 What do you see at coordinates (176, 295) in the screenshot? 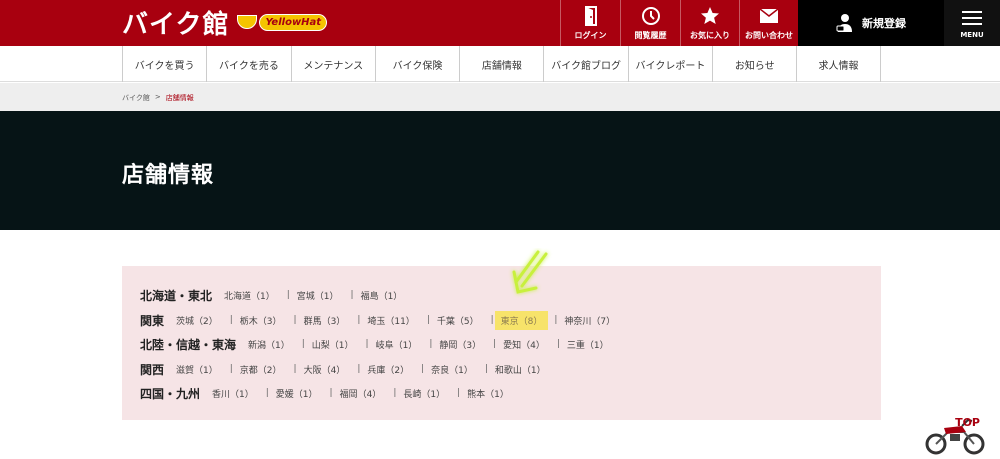
I see `region-name: 北海道・東北` at bounding box center [176, 295].